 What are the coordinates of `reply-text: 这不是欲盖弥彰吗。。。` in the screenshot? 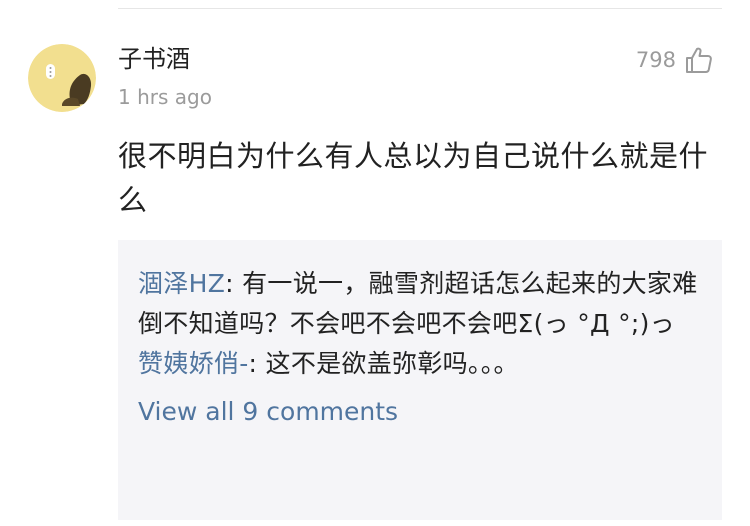 It's located at (392, 363).